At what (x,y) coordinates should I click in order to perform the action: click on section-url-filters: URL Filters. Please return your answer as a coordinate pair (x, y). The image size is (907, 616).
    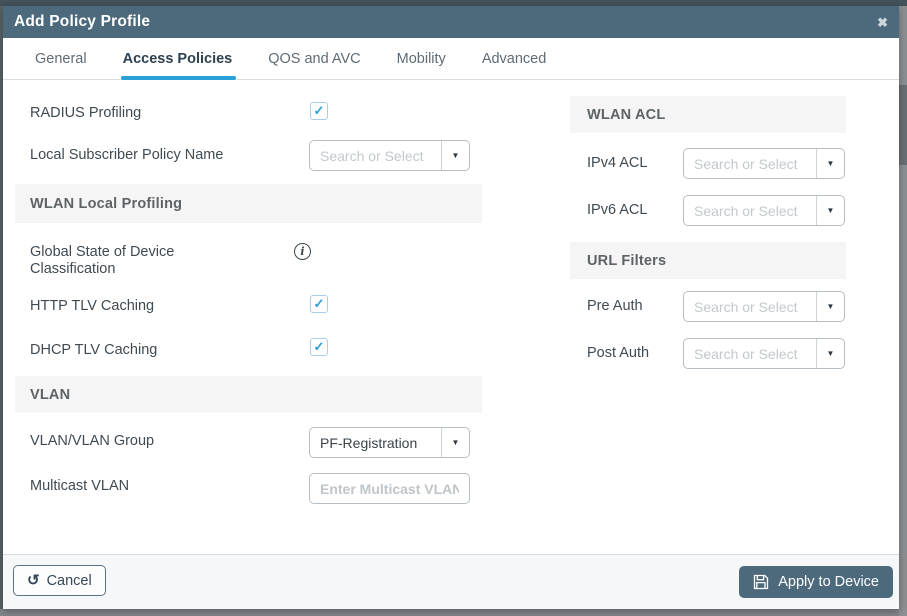
    Looking at the image, I should click on (708, 260).